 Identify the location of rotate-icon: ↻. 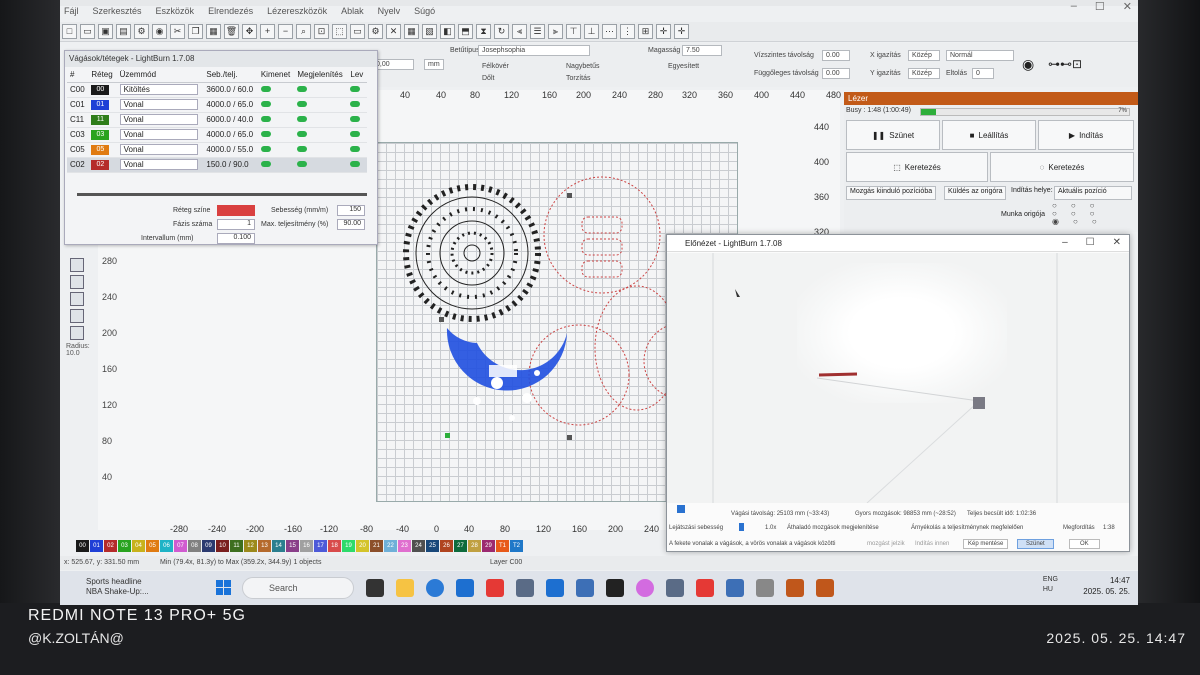
(501, 31).